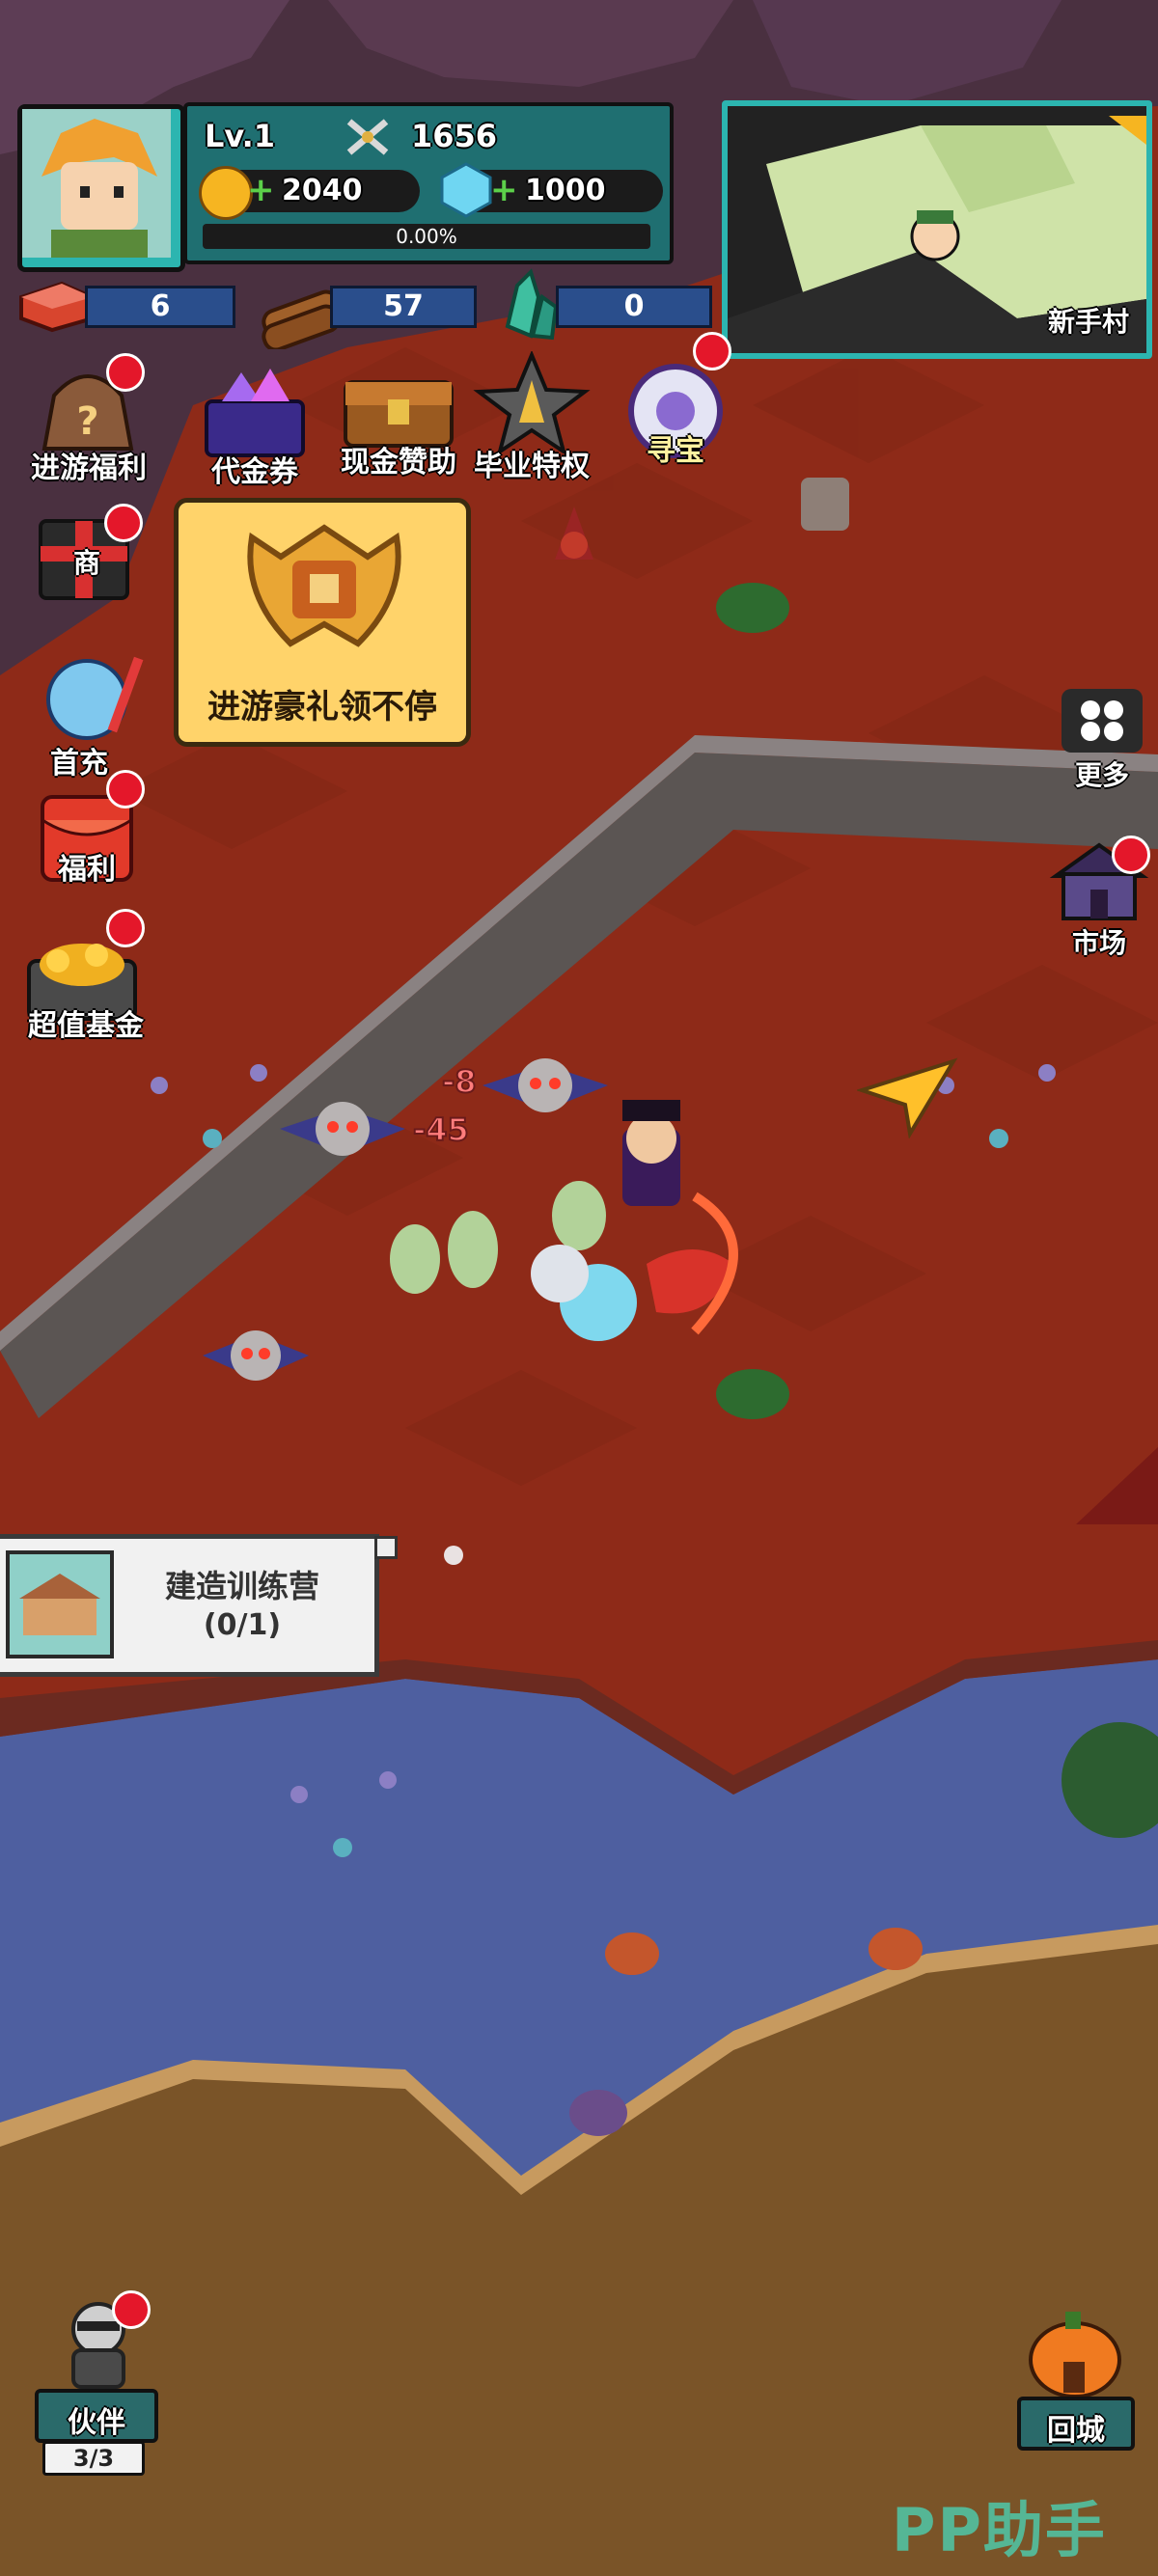 This screenshot has height=2576, width=1158. What do you see at coordinates (459, 1081) in the screenshot?
I see `damage-number: -8` at bounding box center [459, 1081].